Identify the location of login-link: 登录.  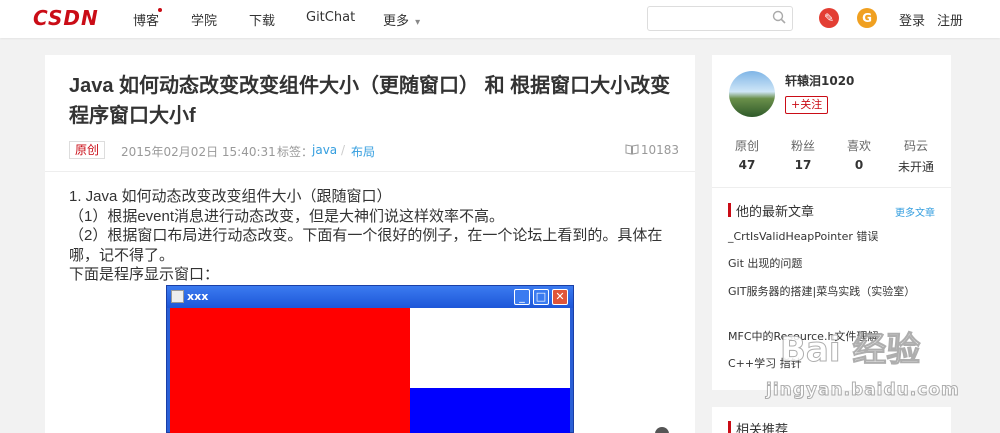
(912, 19).